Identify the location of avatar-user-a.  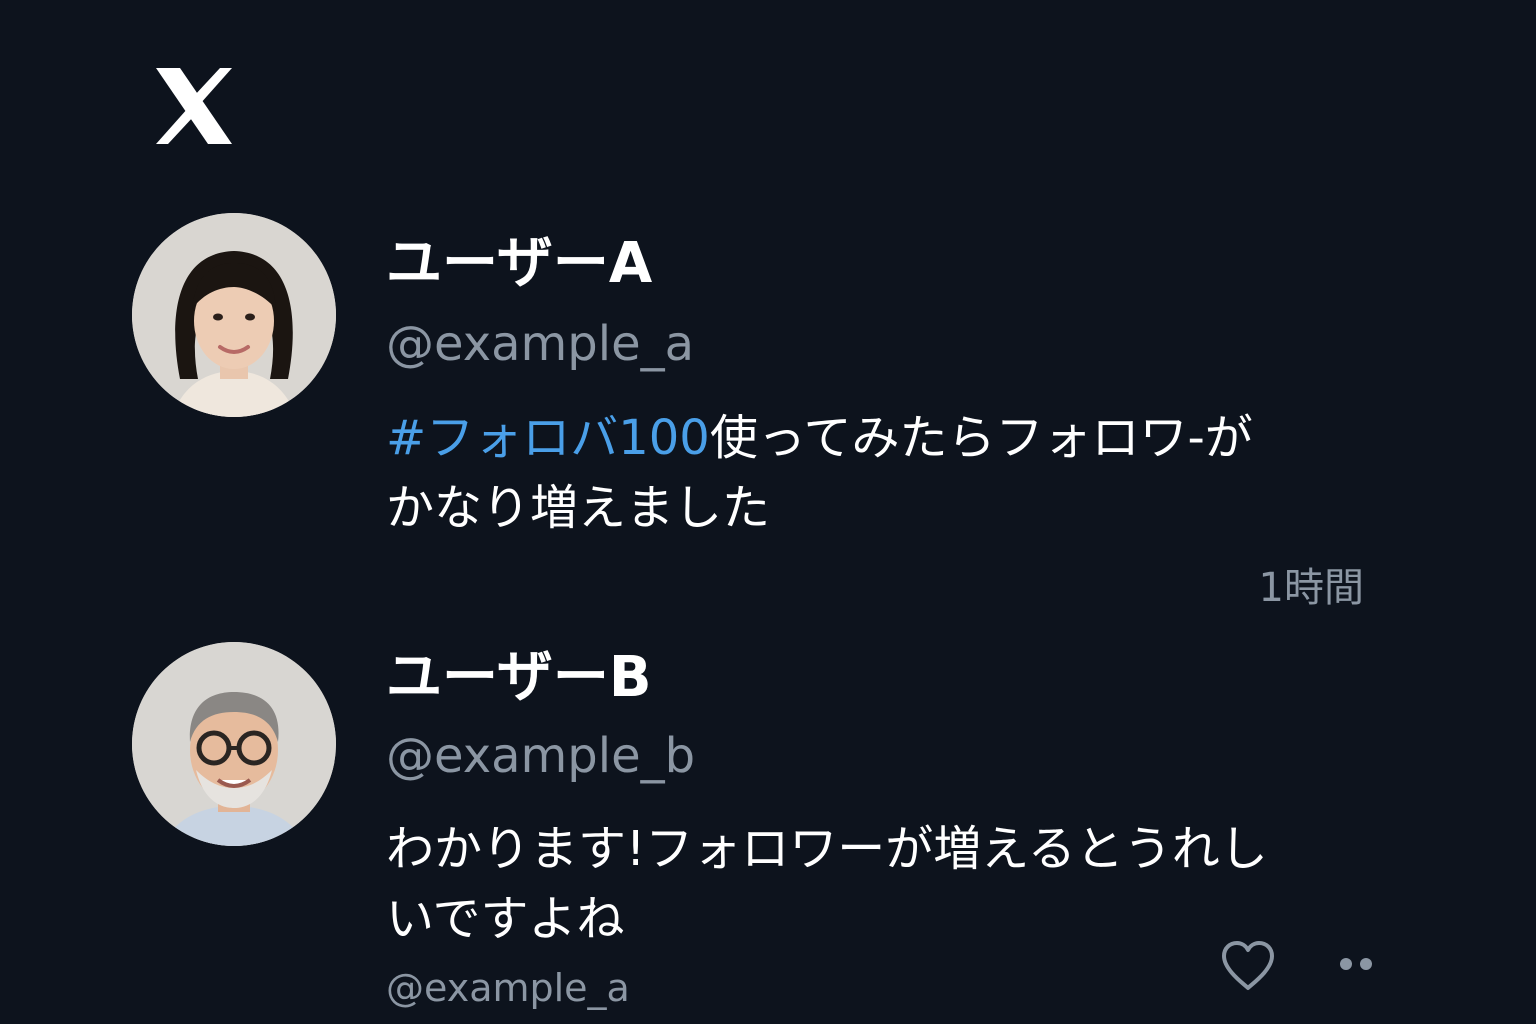
(234, 315).